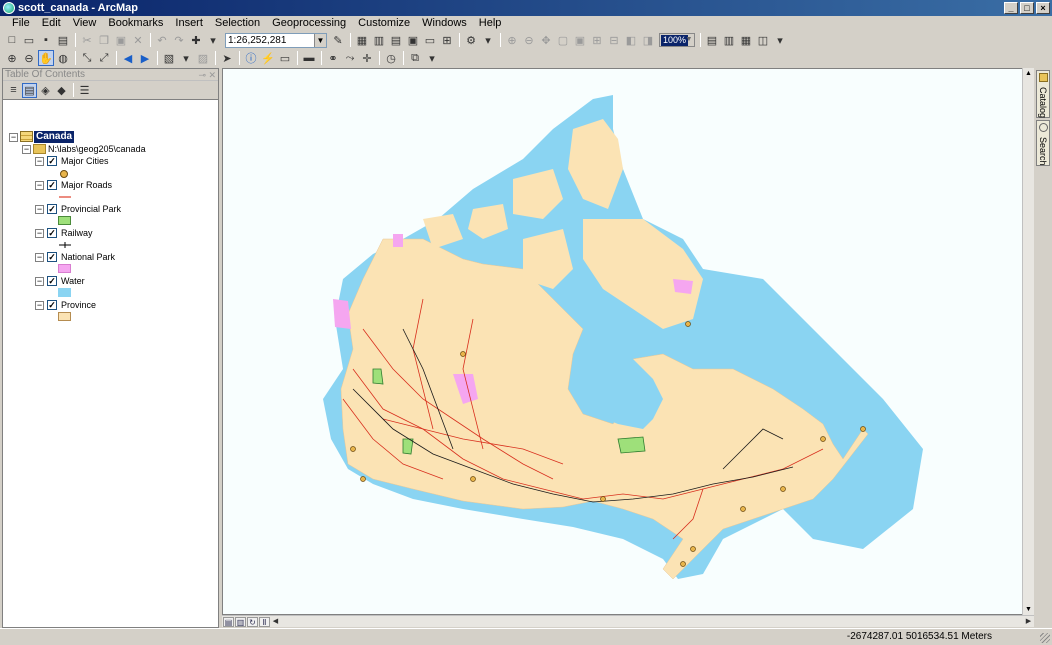 This screenshot has height=645, width=1052. Describe the element at coordinates (203, 58) in the screenshot. I see `clear-selection-icon: ▨` at that location.